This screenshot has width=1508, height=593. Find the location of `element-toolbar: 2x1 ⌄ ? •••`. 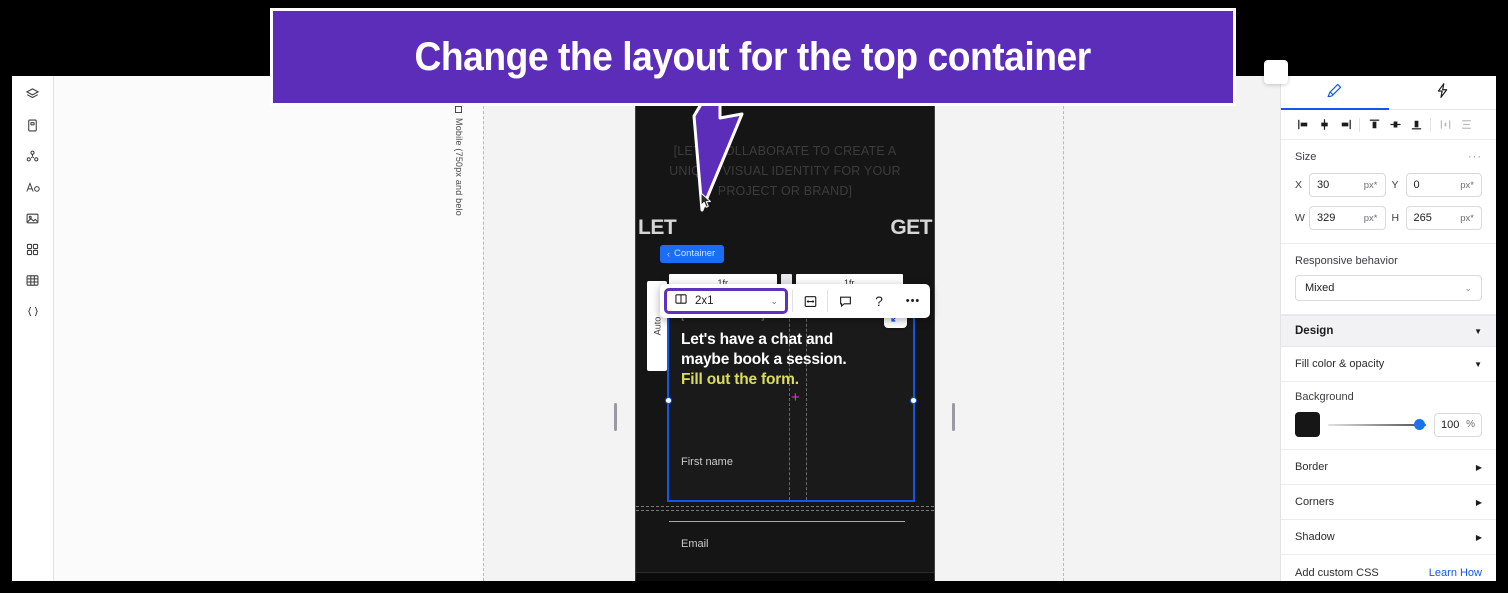

element-toolbar: 2x1 ⌄ ? ••• is located at coordinates (795, 301).